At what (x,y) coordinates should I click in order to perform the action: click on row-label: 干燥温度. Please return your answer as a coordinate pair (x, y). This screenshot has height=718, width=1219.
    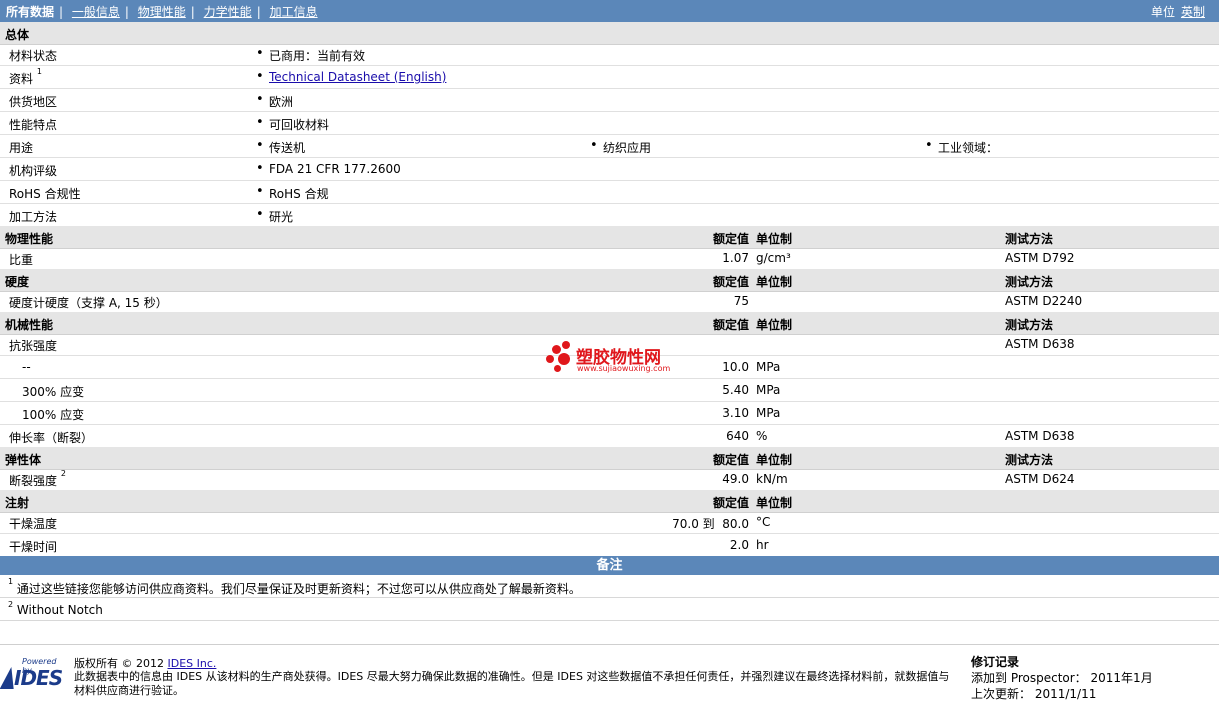
    Looking at the image, I should click on (33, 524).